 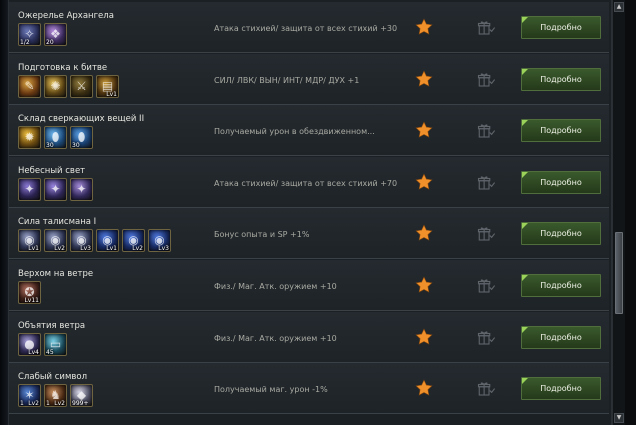 What do you see at coordinates (52, 170) in the screenshot?
I see `collection-name: Небесный свет` at bounding box center [52, 170].